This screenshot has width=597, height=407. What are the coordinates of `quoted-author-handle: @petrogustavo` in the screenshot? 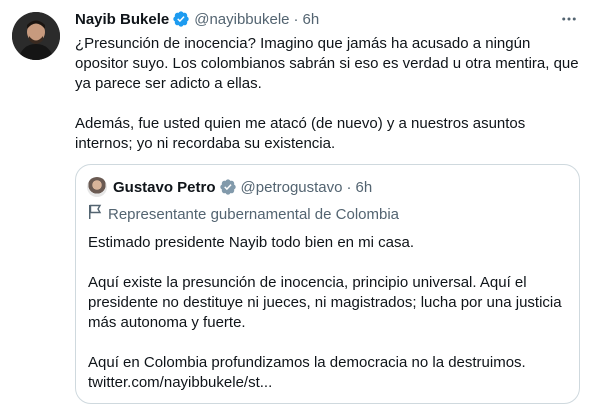 It's located at (292, 187).